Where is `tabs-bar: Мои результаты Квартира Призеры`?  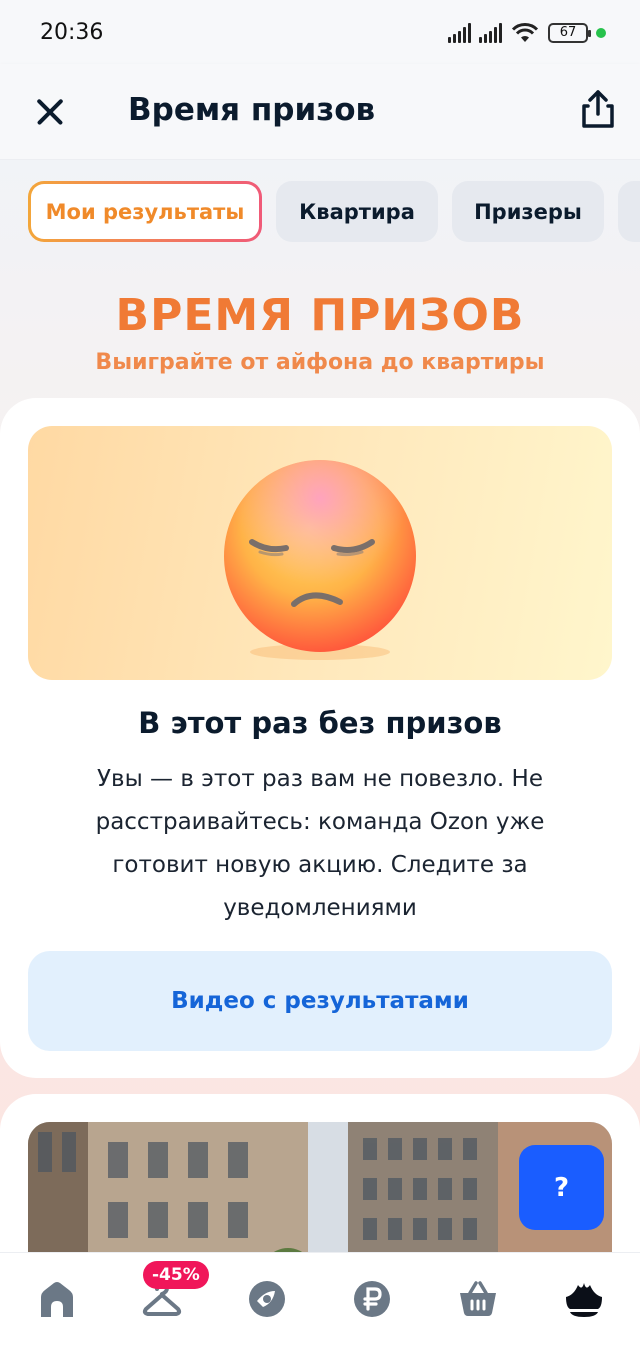 tabs-bar: Мои результаты Квартира Призеры is located at coordinates (334, 211).